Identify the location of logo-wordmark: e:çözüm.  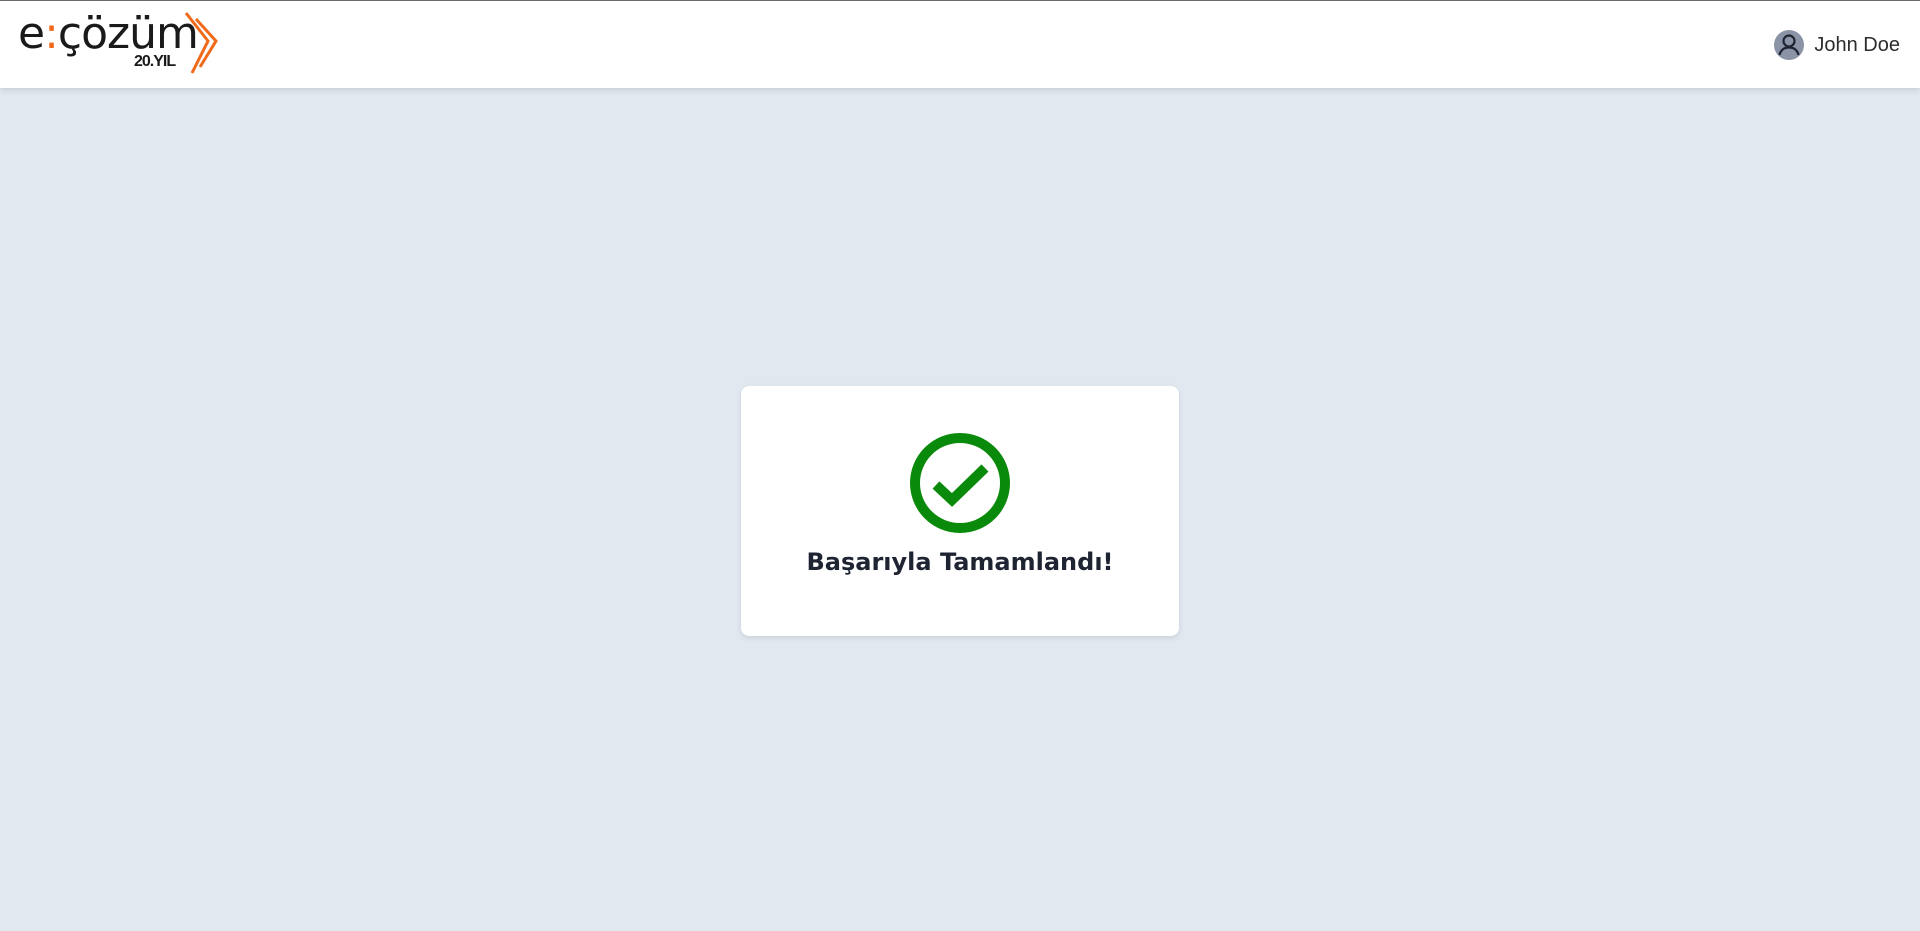
(108, 33).